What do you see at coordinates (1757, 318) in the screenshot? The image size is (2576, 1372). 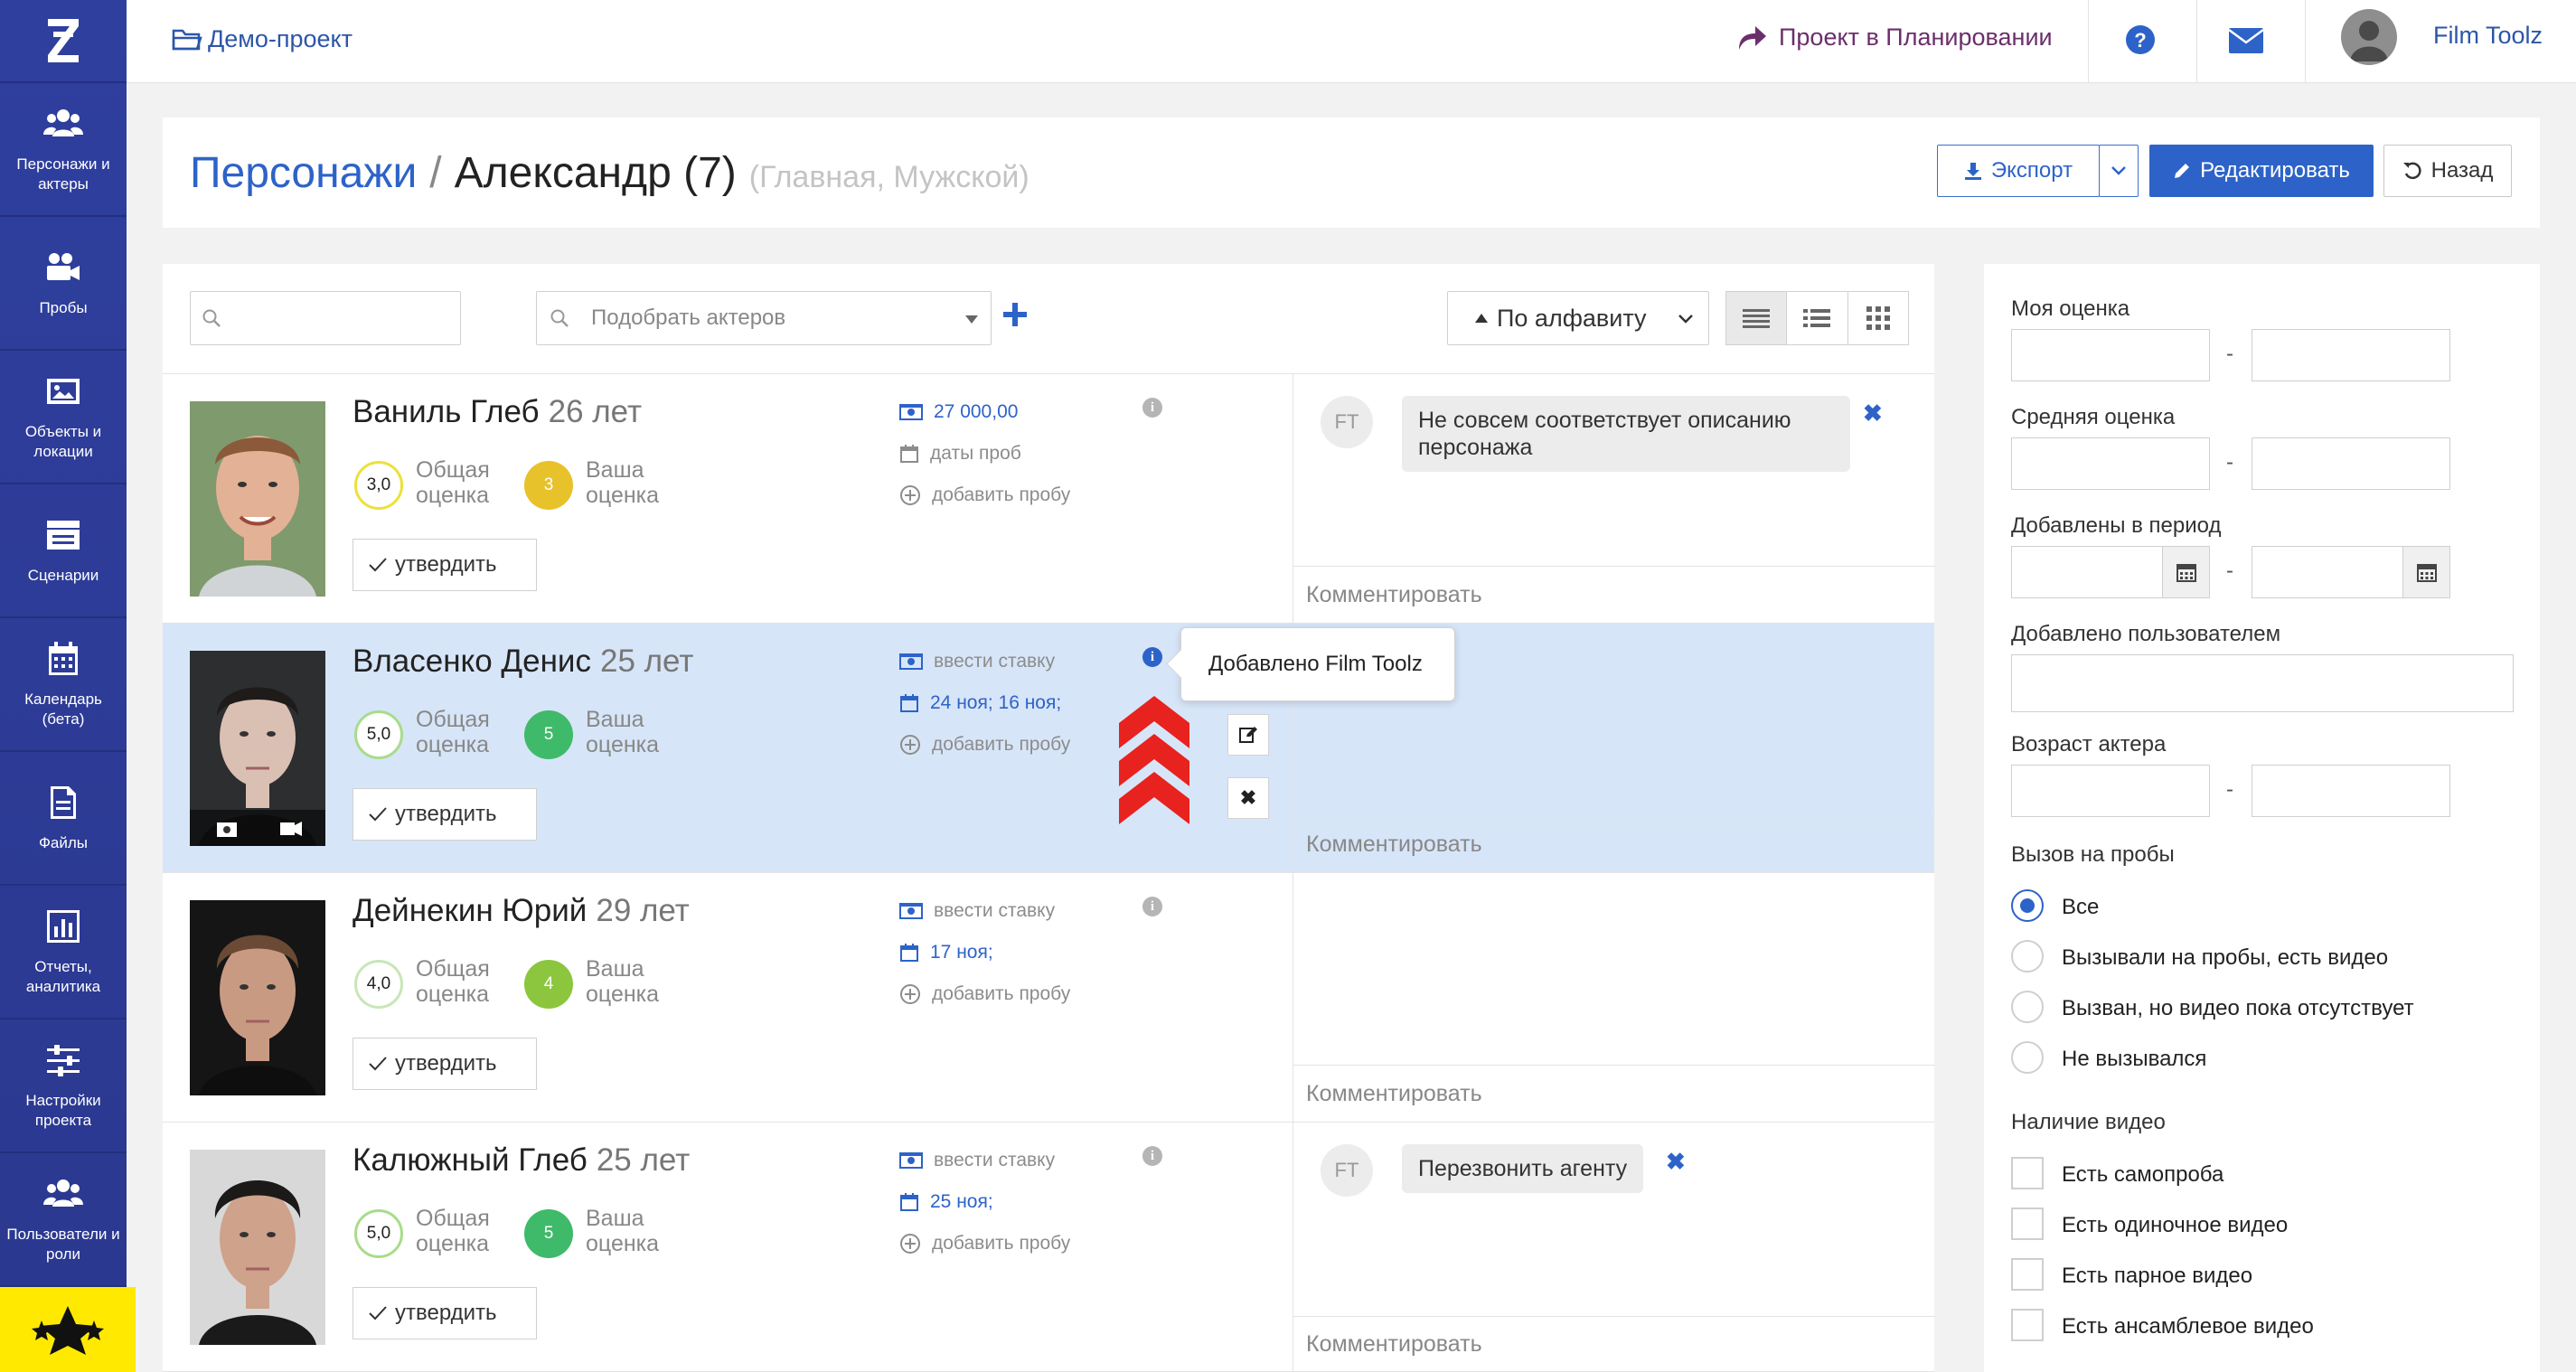 I see `view-list-compact-button` at bounding box center [1757, 318].